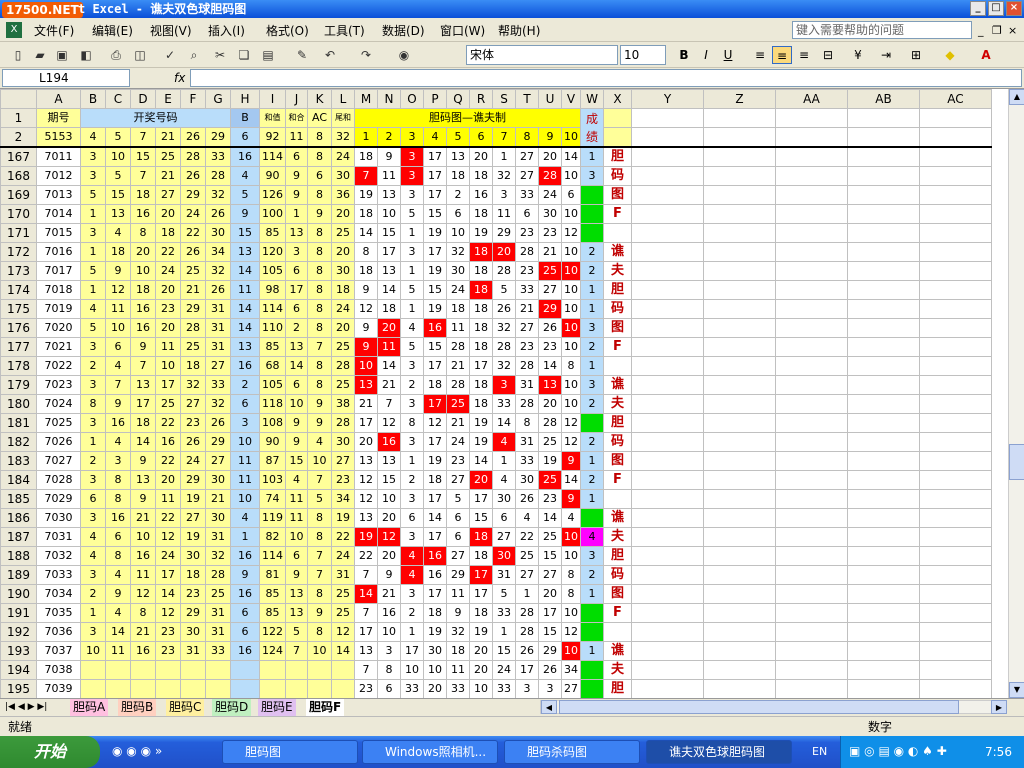 This screenshot has width=1024, height=768. Describe the element at coordinates (168, 233) in the screenshot. I see `cell-red-ball: 18` at that location.